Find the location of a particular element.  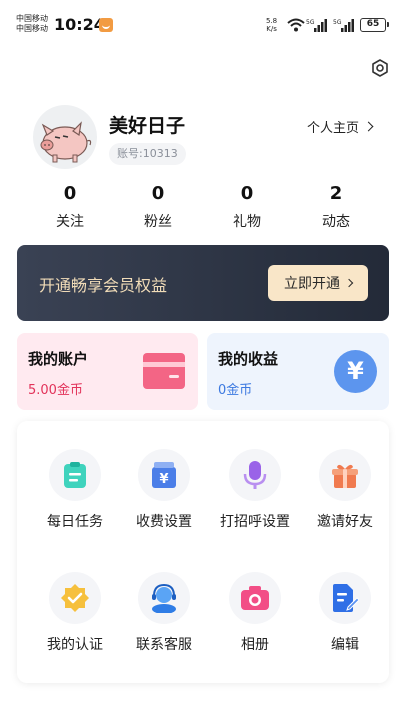

settings-icon is located at coordinates (380, 68).